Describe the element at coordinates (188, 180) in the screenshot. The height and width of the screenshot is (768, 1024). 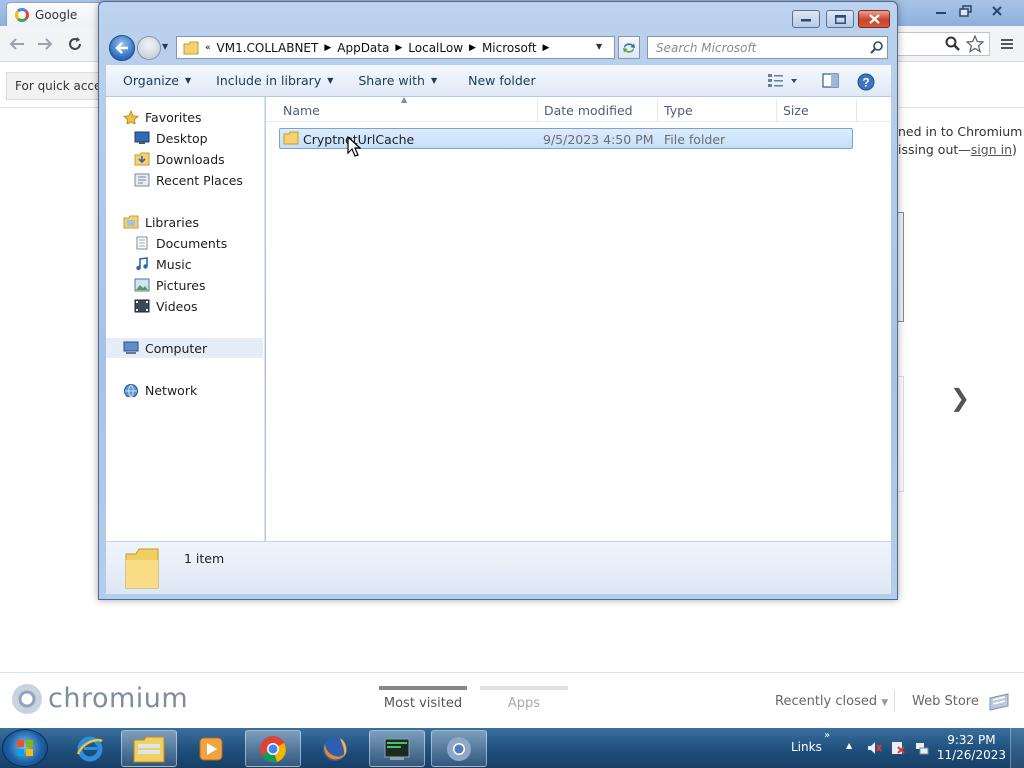
I see `nav-recent-places: Recent Places` at that location.